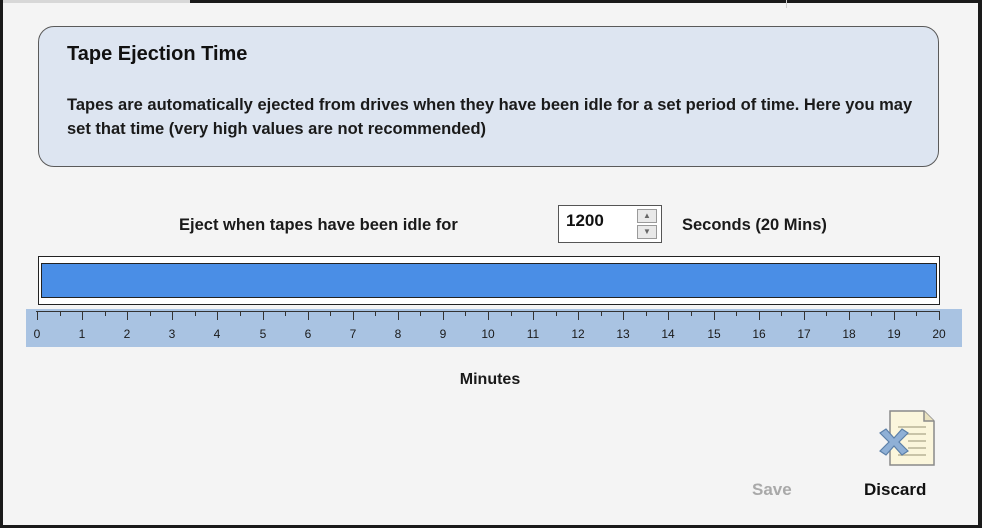 The width and height of the screenshot is (982, 528). Describe the element at coordinates (772, 490) in the screenshot. I see `save-button: Save` at that location.